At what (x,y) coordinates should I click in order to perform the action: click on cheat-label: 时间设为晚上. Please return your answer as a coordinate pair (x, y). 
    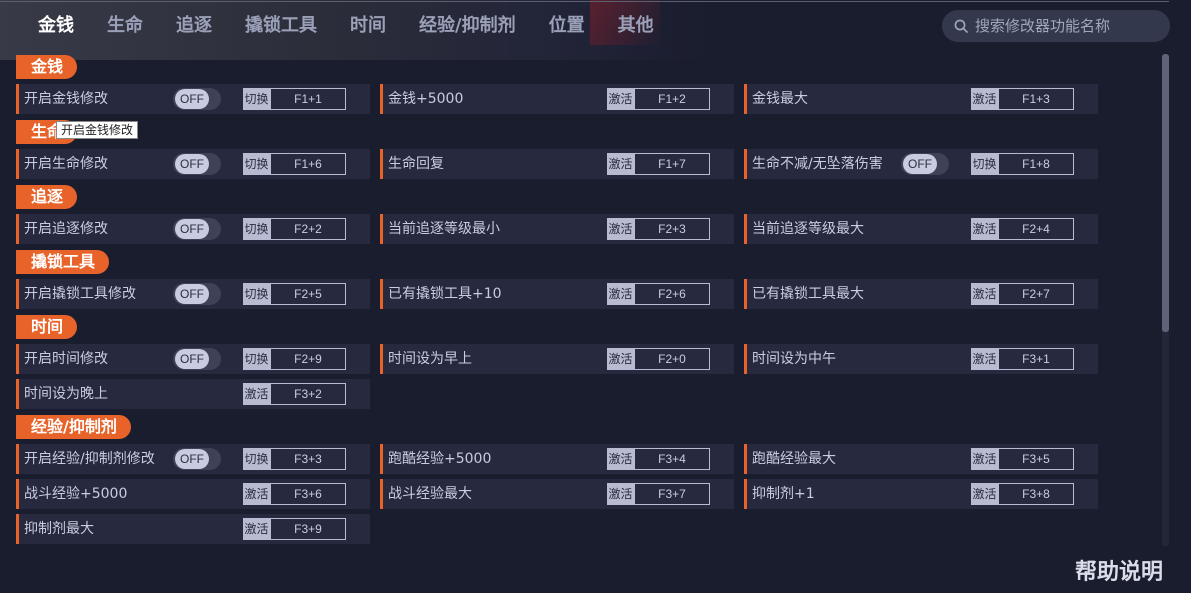
    Looking at the image, I should click on (66, 394).